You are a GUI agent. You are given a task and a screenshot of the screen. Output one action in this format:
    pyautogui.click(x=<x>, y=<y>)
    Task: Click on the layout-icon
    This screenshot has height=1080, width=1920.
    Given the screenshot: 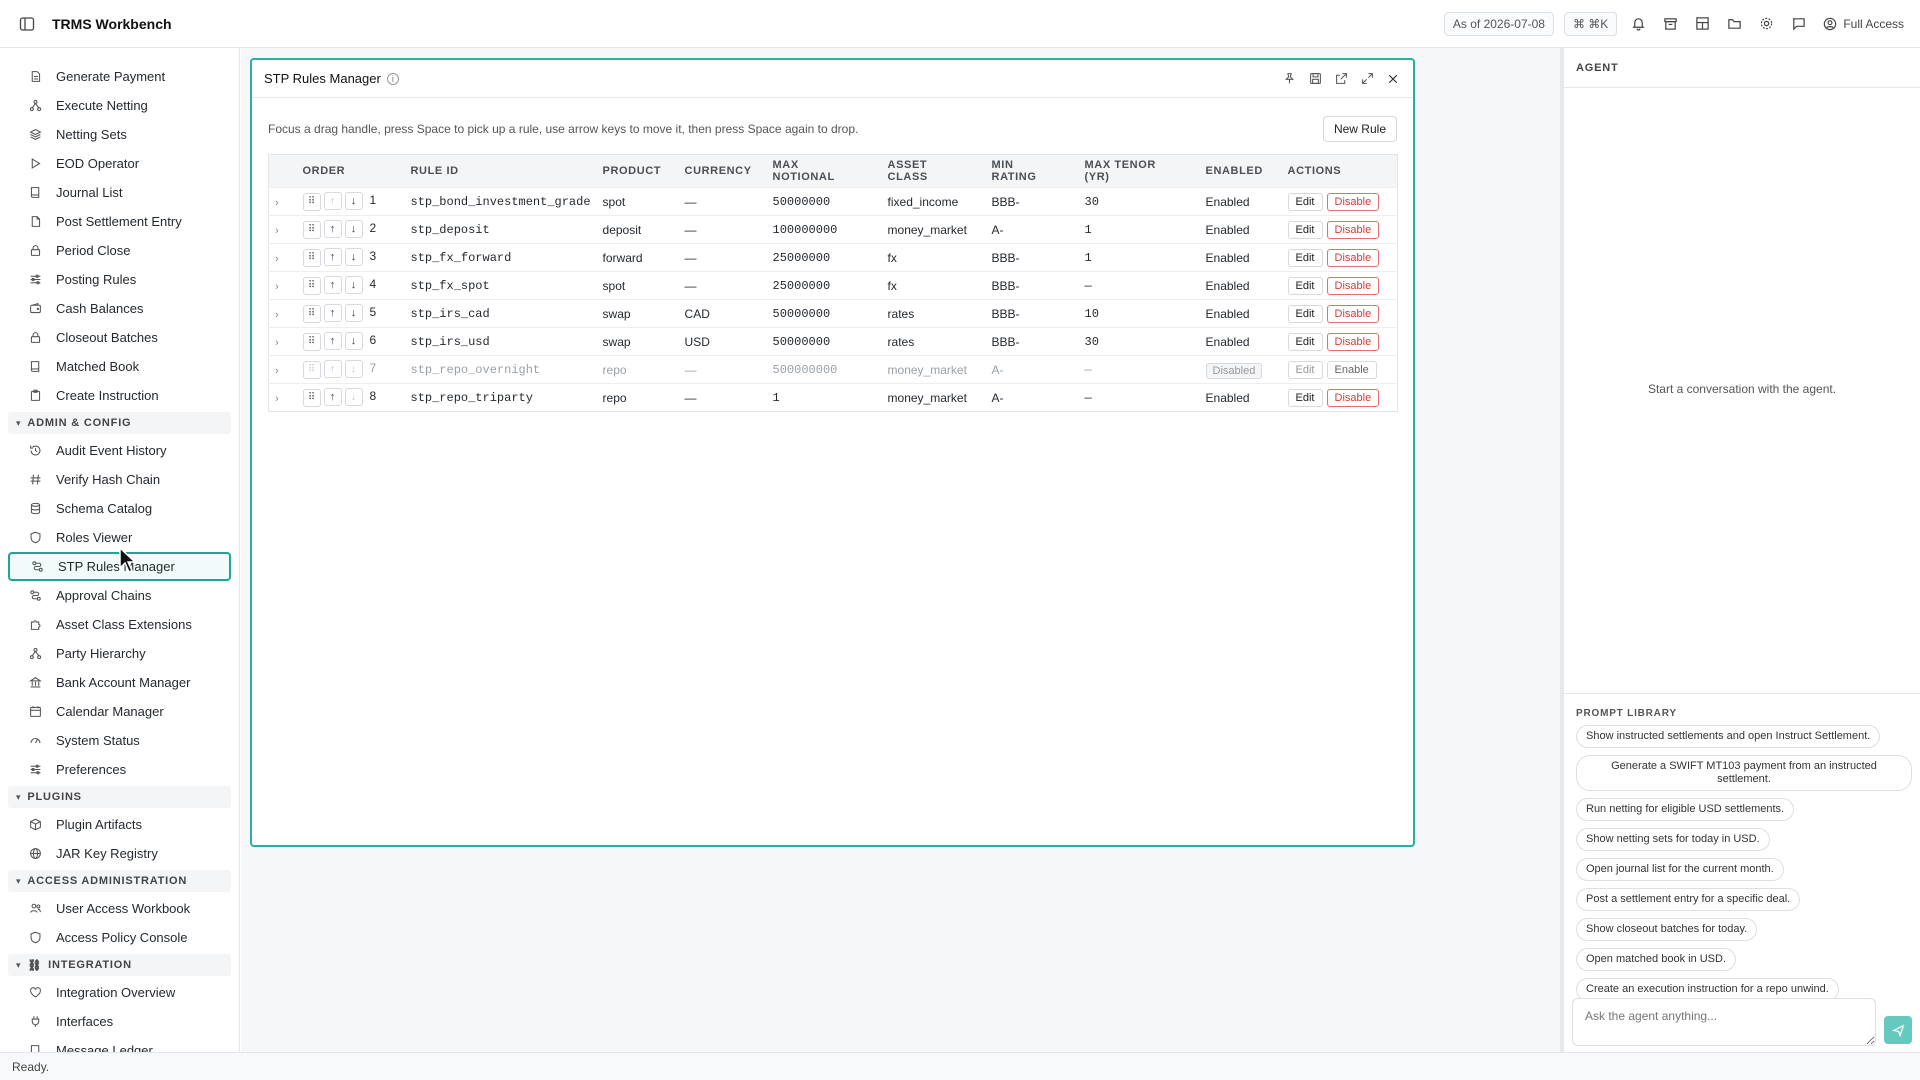 What is the action you would take?
    pyautogui.click(x=1702, y=24)
    